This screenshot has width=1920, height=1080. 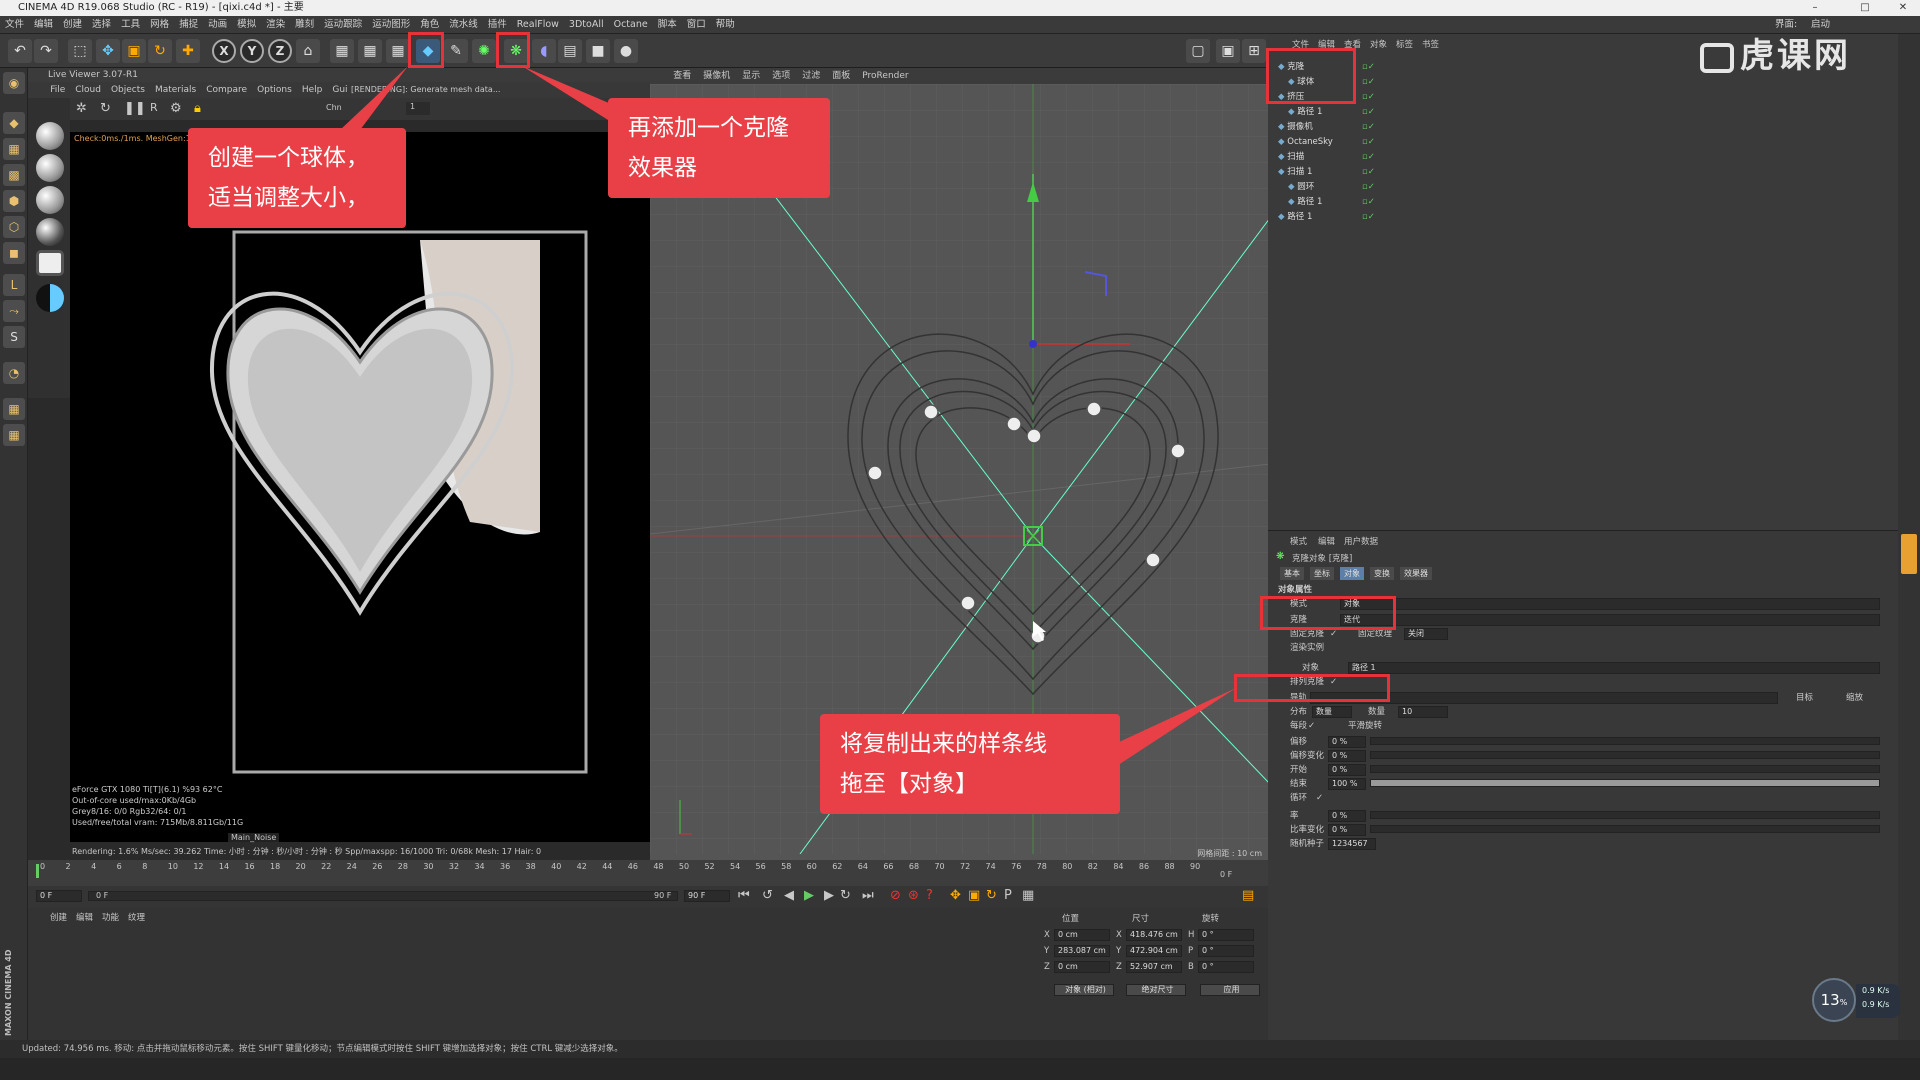 I want to click on menu-item: 渲染, so click(x=275, y=25).